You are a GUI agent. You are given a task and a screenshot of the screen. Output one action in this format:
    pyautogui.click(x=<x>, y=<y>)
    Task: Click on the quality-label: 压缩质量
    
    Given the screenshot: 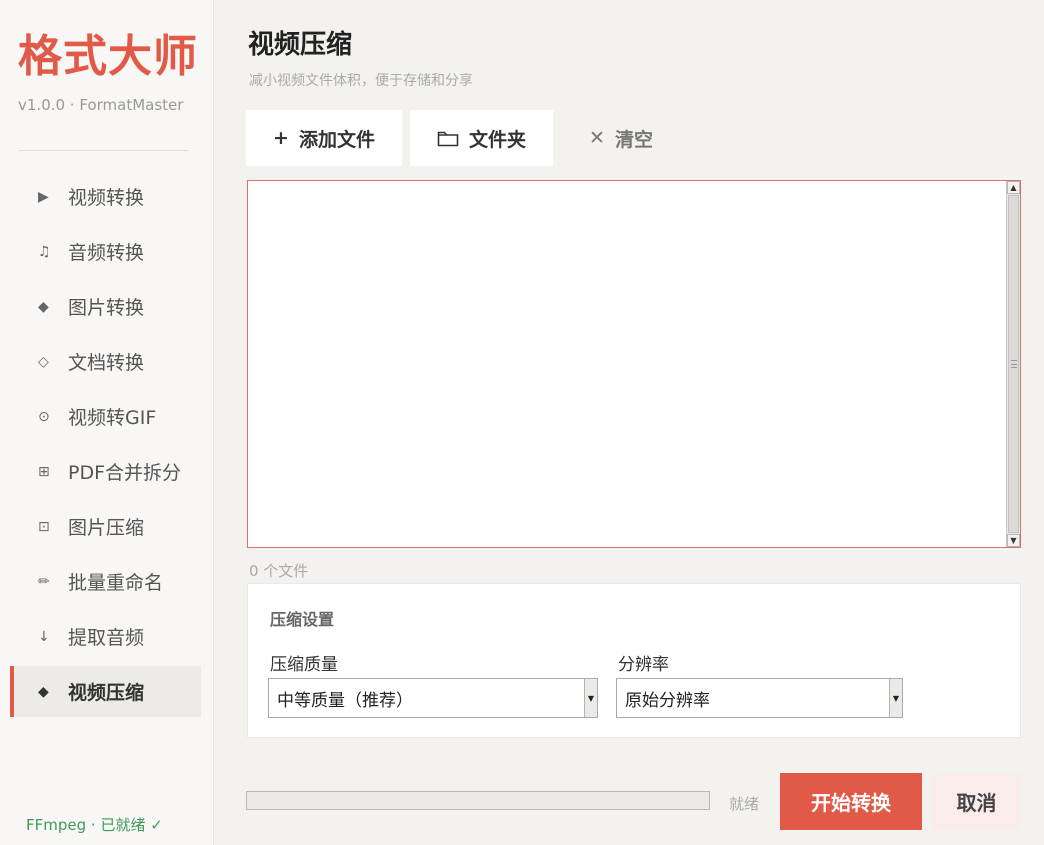 What is the action you would take?
    pyautogui.click(x=304, y=665)
    